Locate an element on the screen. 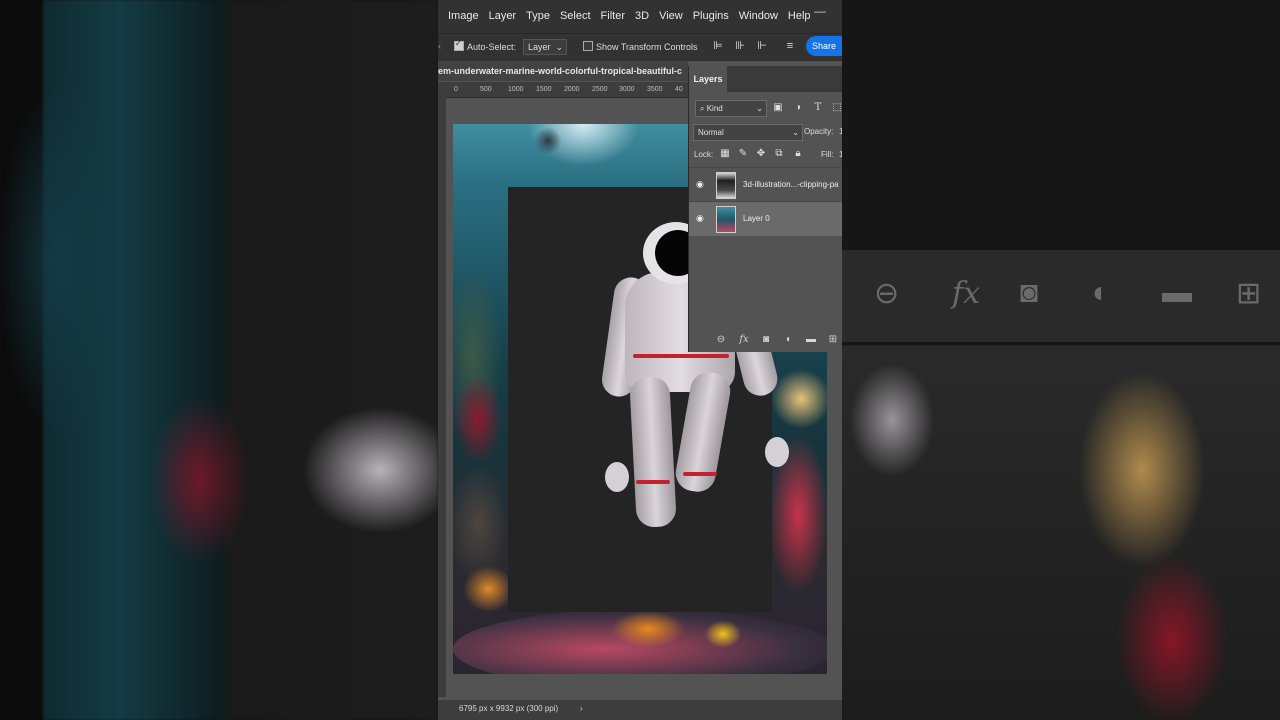 This screenshot has width=1280, height=720. fill-label: Fill: is located at coordinates (827, 154).